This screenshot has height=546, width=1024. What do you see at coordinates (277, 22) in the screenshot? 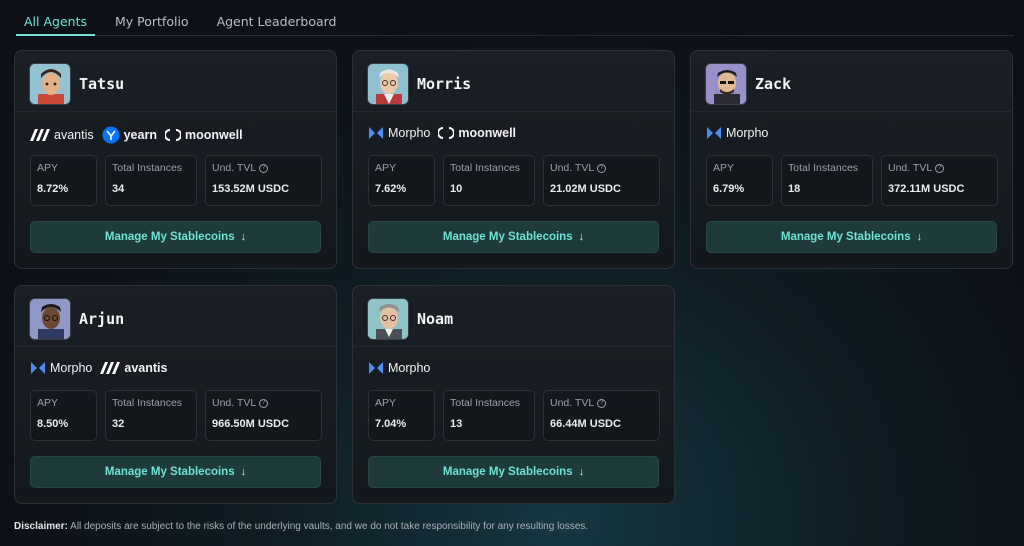
I see `tab-agent-leaderboard: Agent Leaderboard` at bounding box center [277, 22].